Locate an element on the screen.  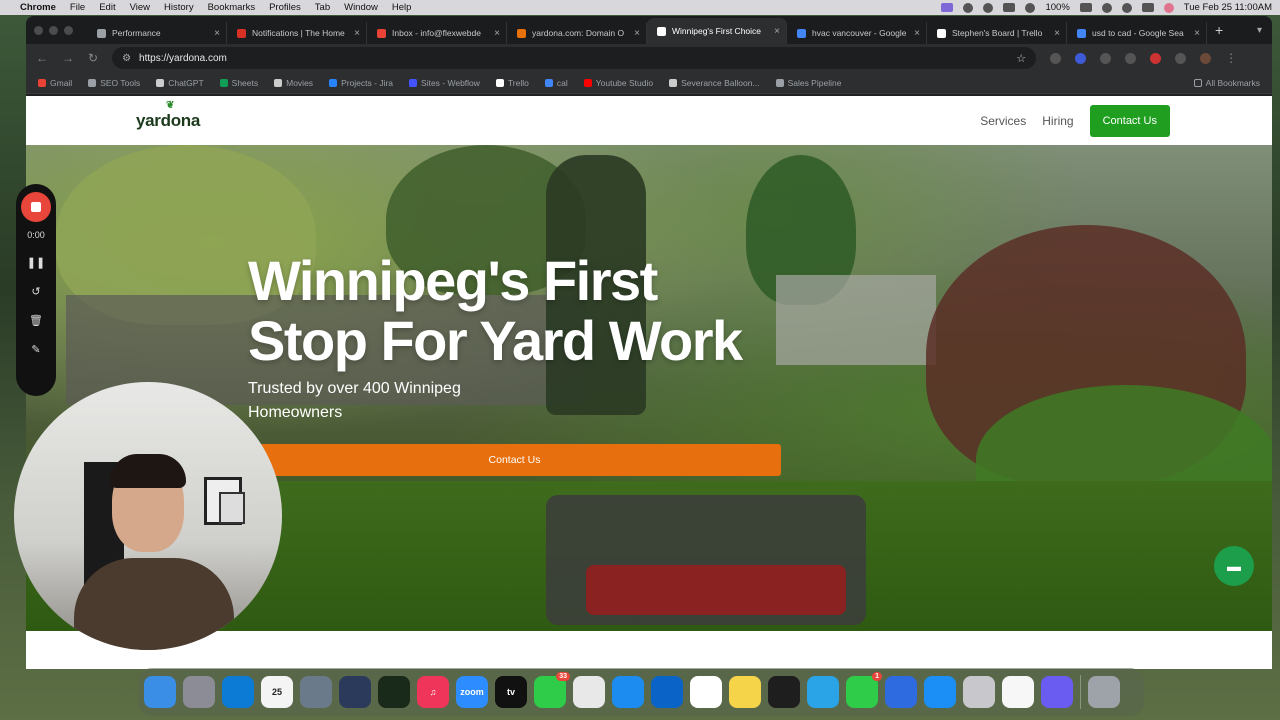
browser-tab: hvac vancouver - Google × is located at coordinates (857, 33).